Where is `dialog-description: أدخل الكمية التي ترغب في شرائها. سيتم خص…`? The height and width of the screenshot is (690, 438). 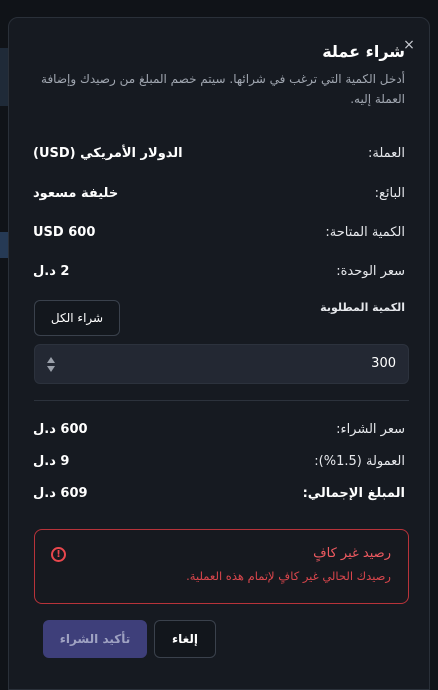 dialog-description: أدخل الكمية التي ترغب في شرائها. سيتم خص… is located at coordinates (223, 89).